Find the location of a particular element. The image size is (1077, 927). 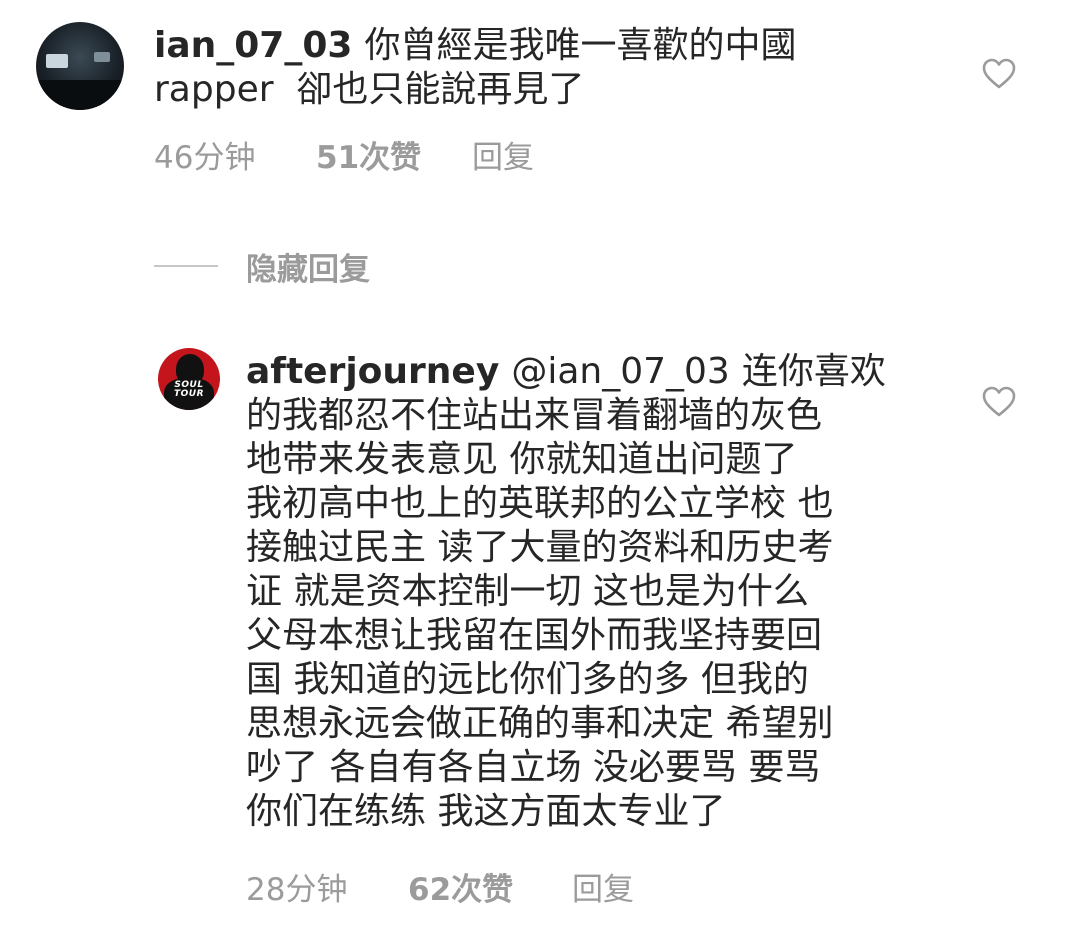

comment-line: 连你喜欢 is located at coordinates (813, 371).